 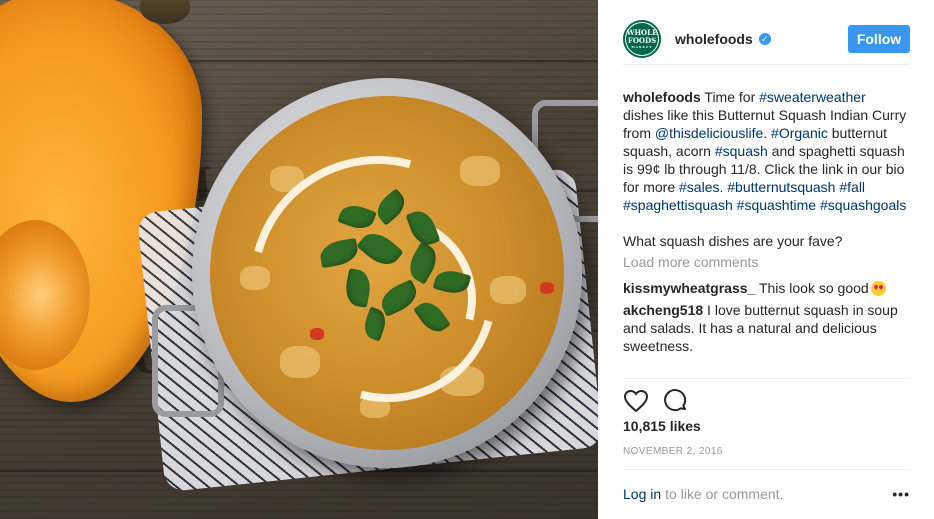 I want to click on hashtag-link: #squashgoals, so click(x=863, y=205).